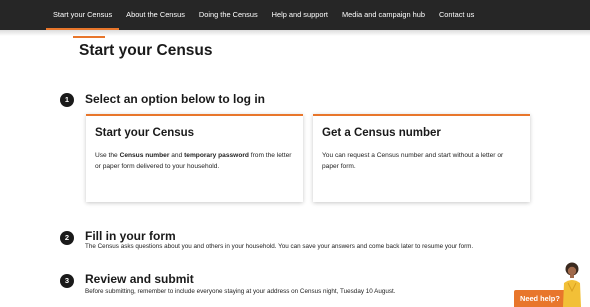  What do you see at coordinates (83, 15) in the screenshot?
I see `nav-start-your-census: Start your Census` at bounding box center [83, 15].